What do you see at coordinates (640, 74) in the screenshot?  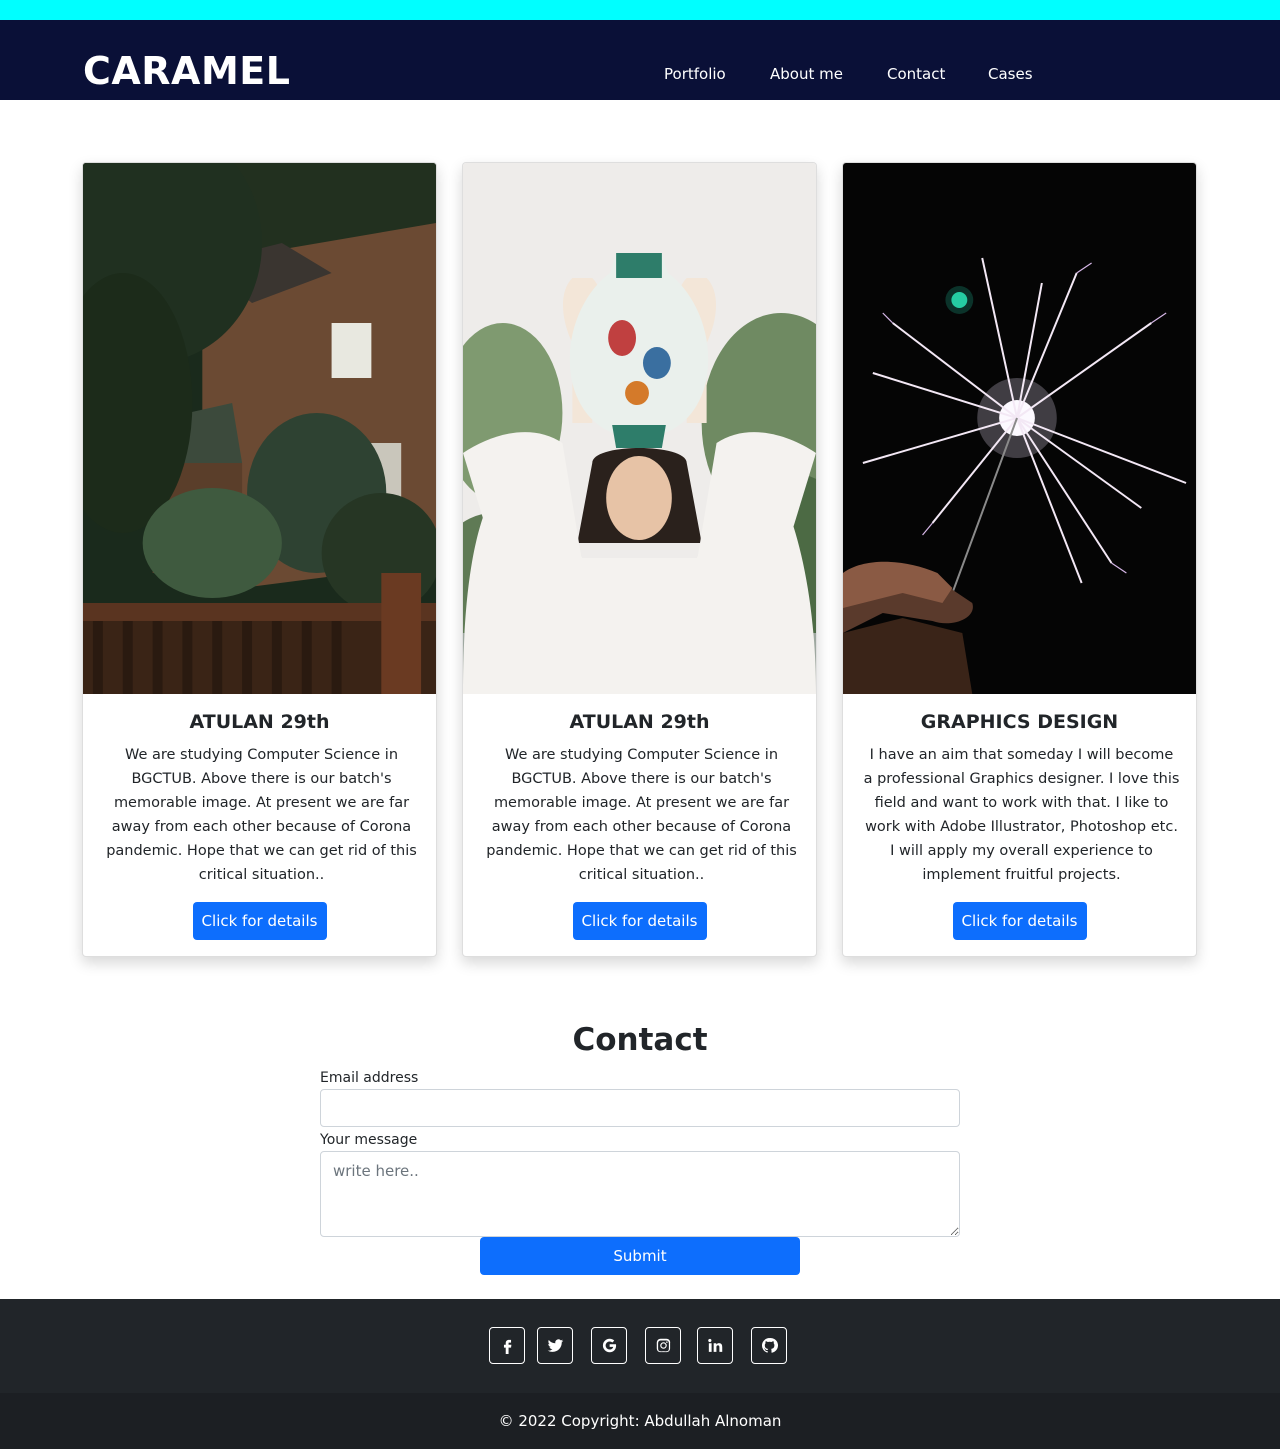 I see `nav-menu: Portfolio About me Contact Cases` at bounding box center [640, 74].